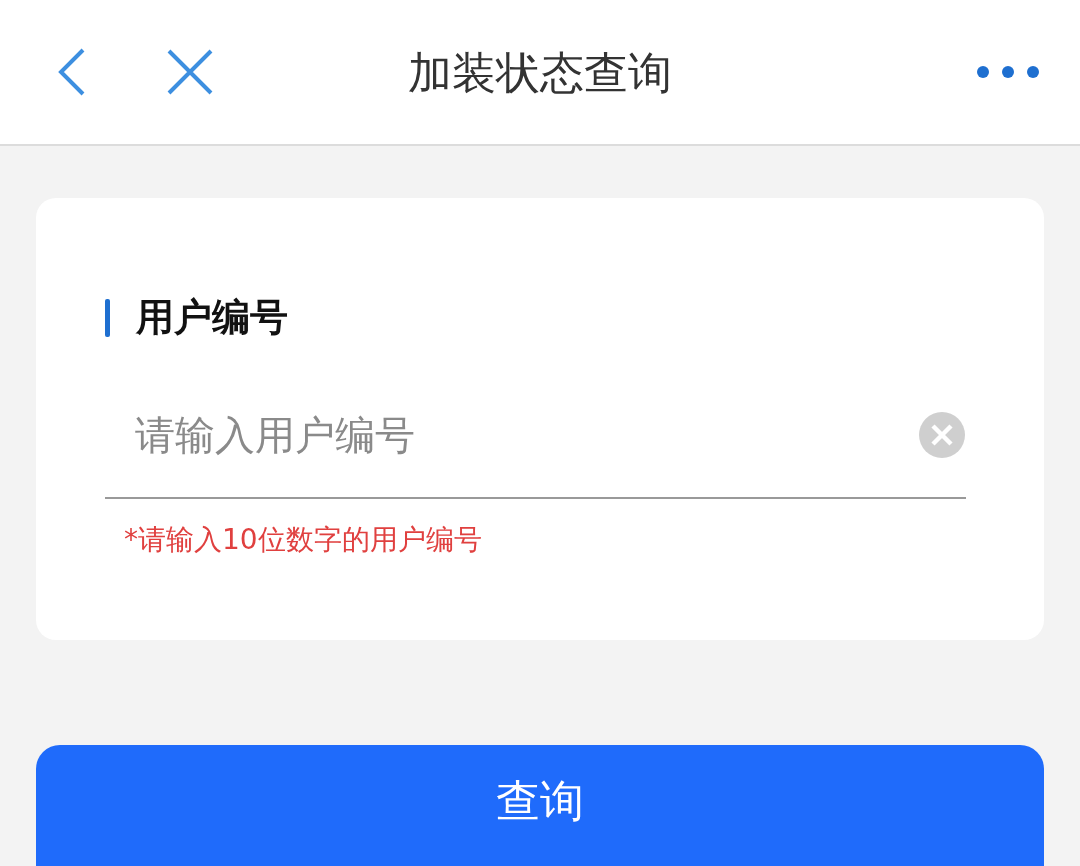 Image resolution: width=1080 pixels, height=866 pixels. What do you see at coordinates (303, 540) in the screenshot?
I see `hint-text: *请输入10位数字的用户编号` at bounding box center [303, 540].